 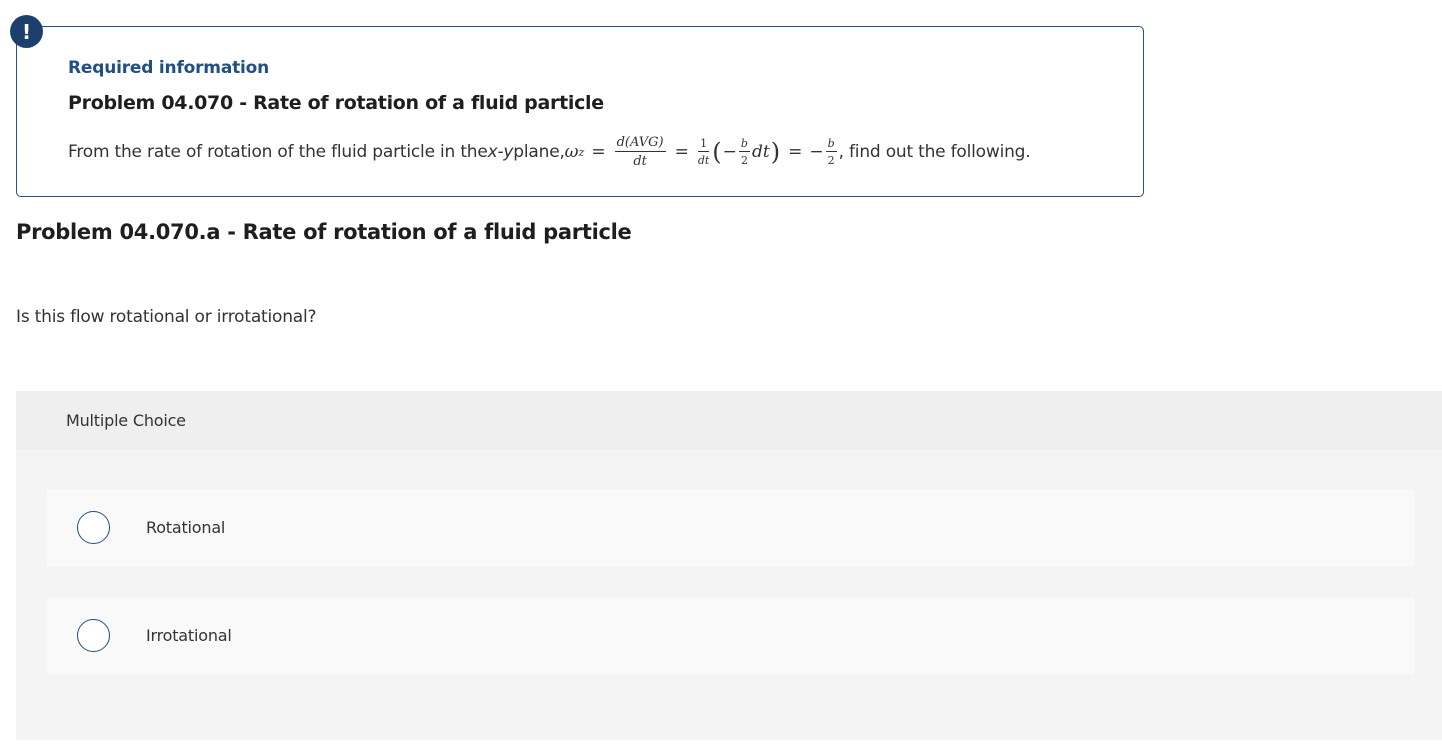 I want to click on required-info-heading: Required information, so click(x=169, y=68).